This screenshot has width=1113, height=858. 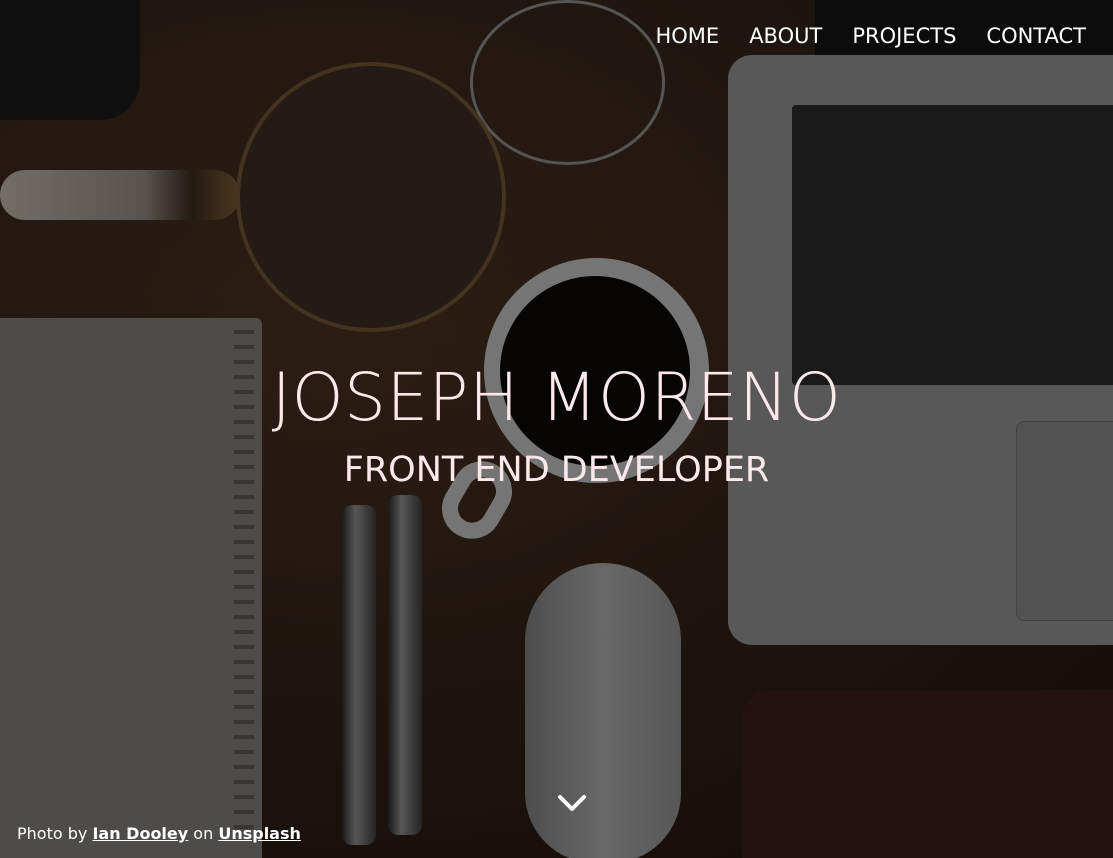 I want to click on nav-item-projects: PROJECTS, so click(x=904, y=36).